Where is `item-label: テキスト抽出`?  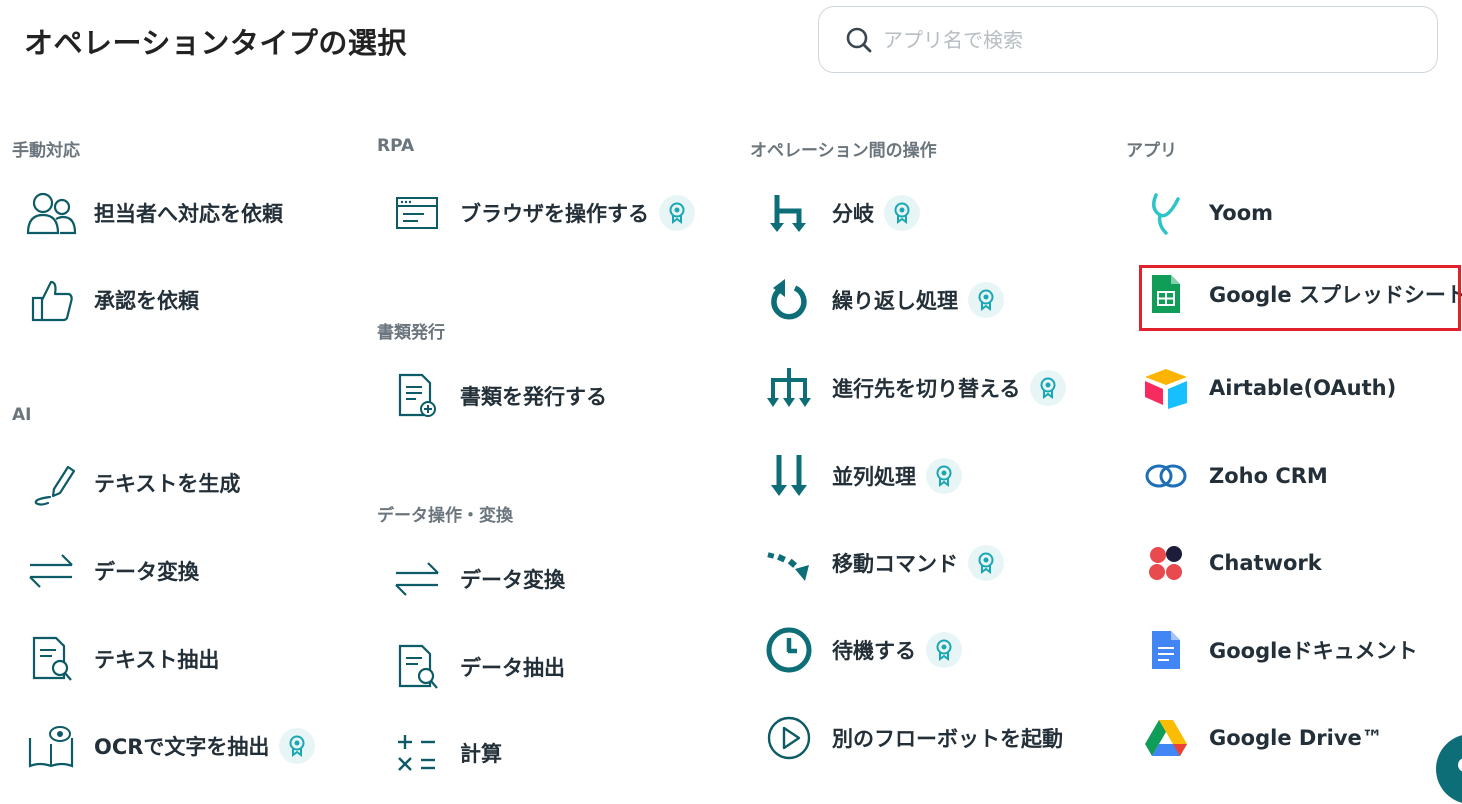 item-label: テキスト抽出 is located at coordinates (157, 660).